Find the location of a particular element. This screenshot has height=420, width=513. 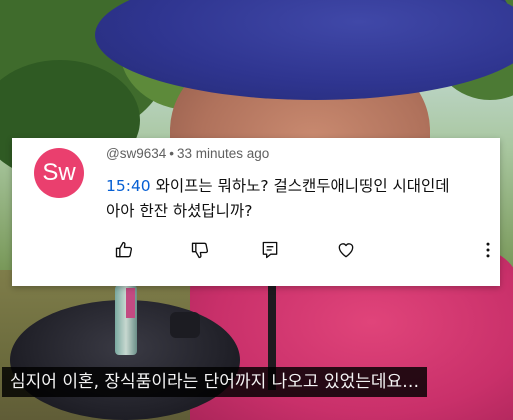

comment-line-2: 아아 한잔 하셨답니까? is located at coordinates (179, 211).